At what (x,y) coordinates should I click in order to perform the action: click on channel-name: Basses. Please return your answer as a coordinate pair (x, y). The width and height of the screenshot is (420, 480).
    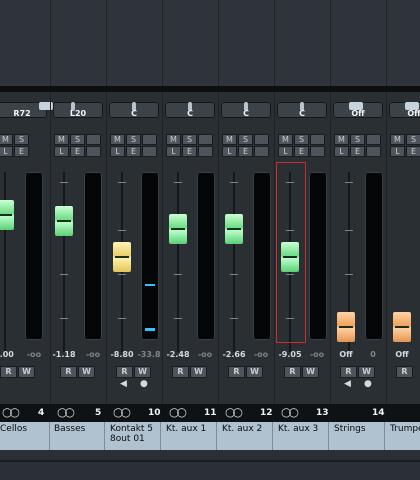
    Looking at the image, I should click on (78, 436).